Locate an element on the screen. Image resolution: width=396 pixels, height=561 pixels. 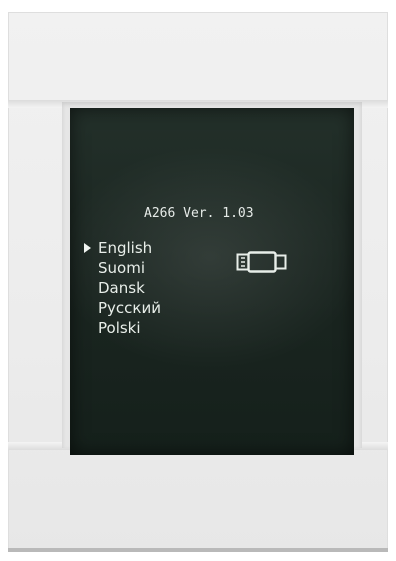
language-label: Suomi is located at coordinates (121, 268).